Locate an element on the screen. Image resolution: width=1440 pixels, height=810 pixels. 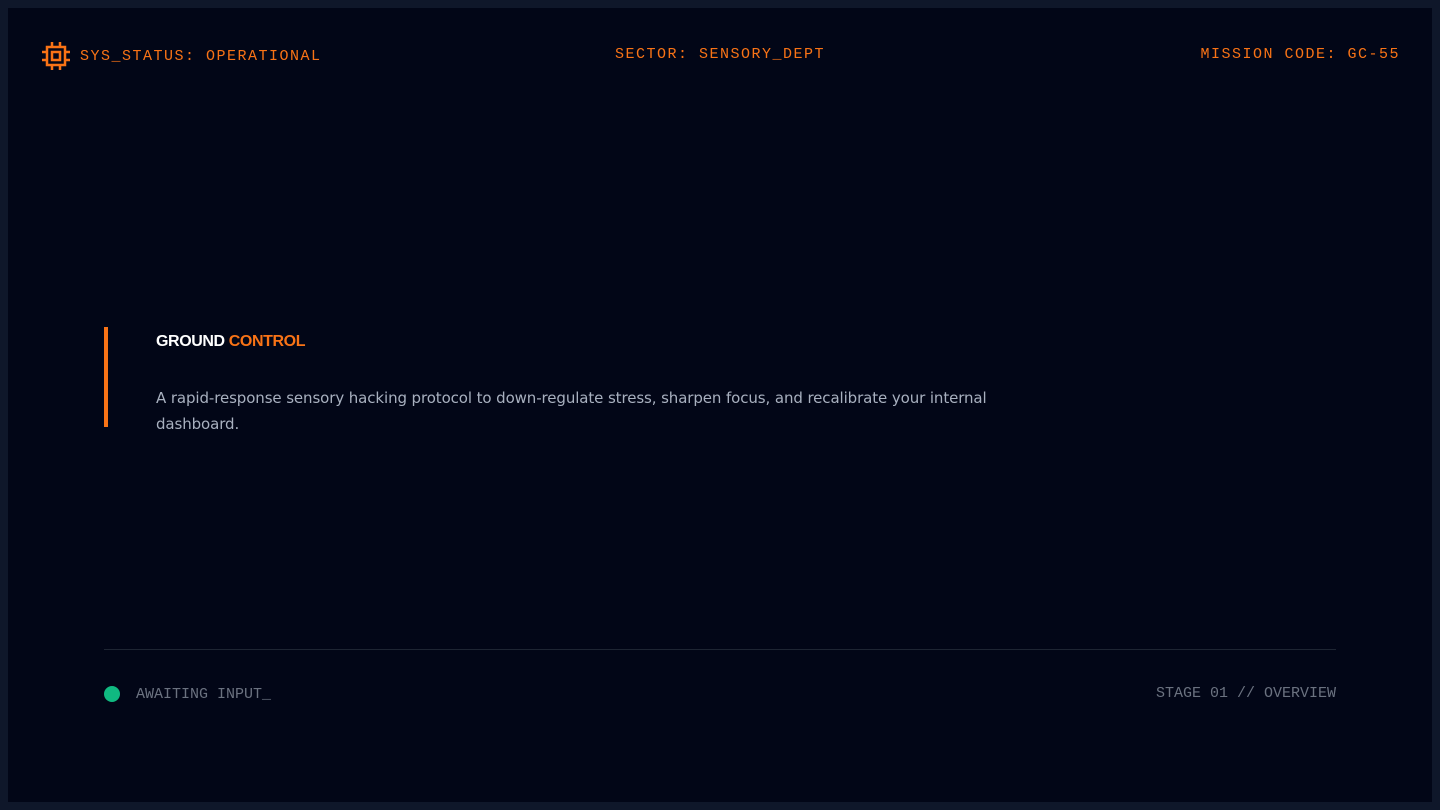
page-title: GROUND CONTROL is located at coordinates (230, 342).